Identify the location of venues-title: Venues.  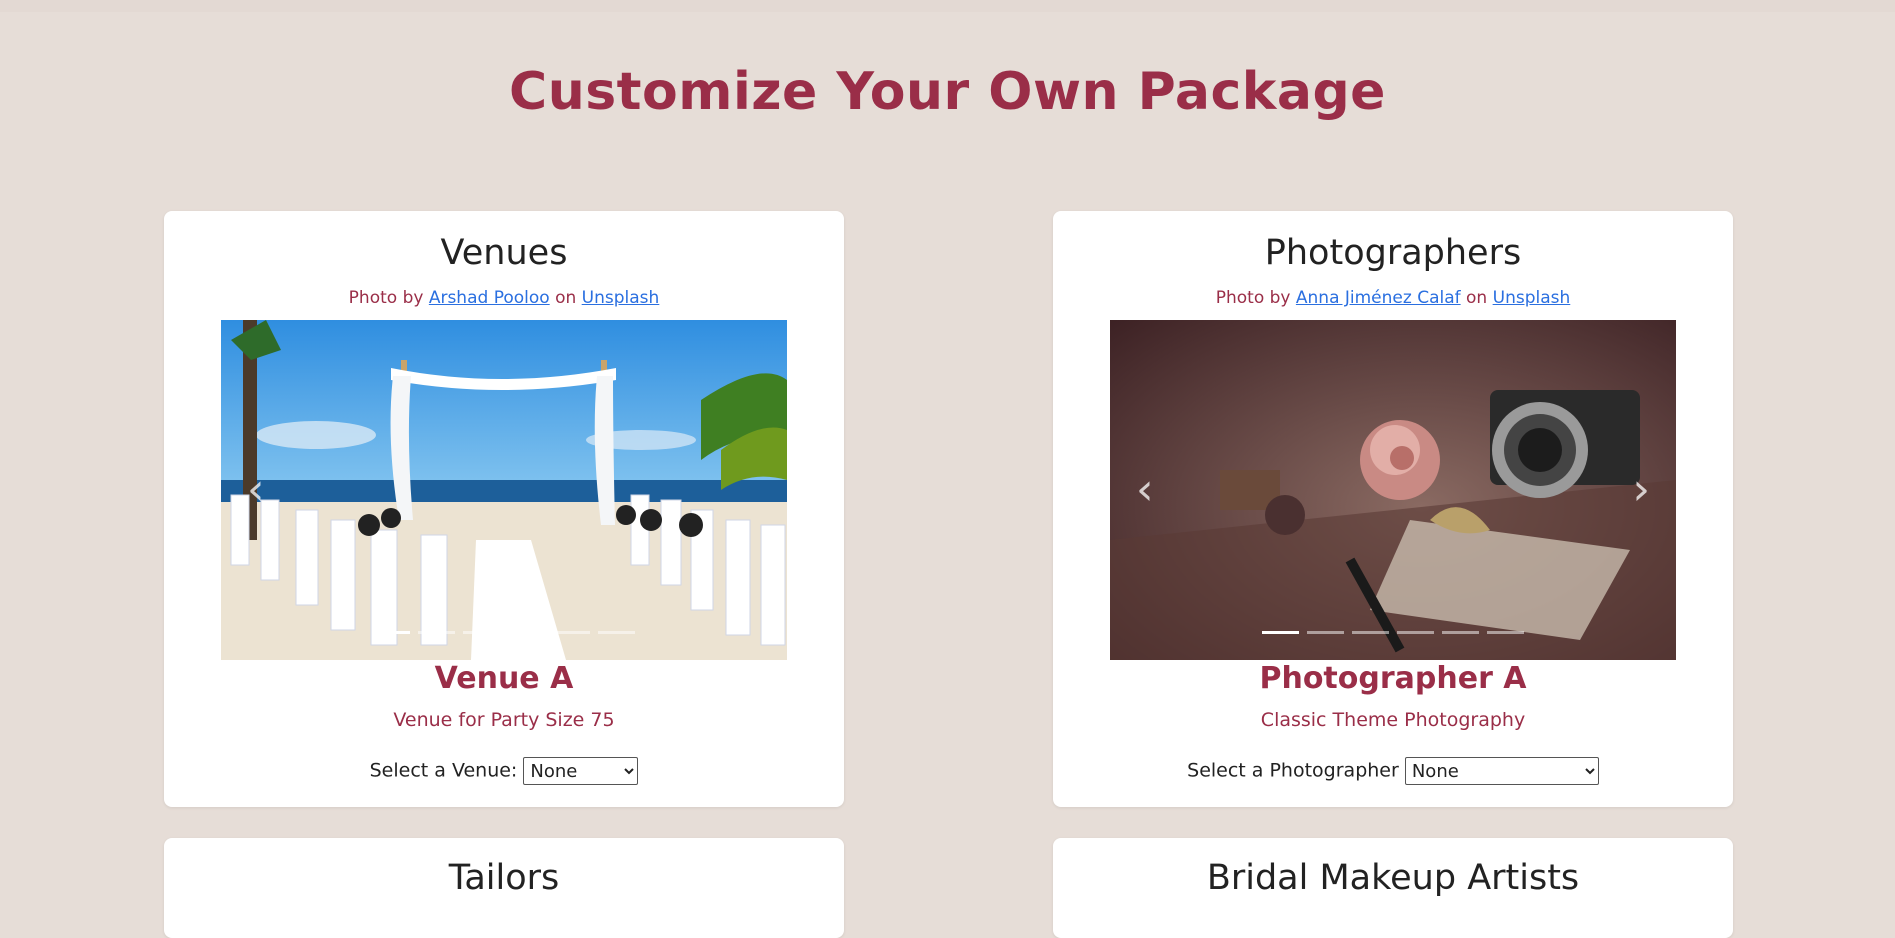
(504, 253).